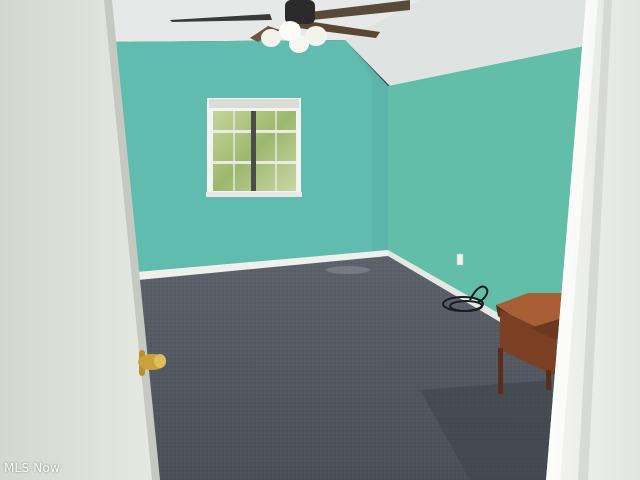 This screenshot has height=480, width=640. What do you see at coordinates (460, 259) in the screenshot?
I see `wall-outlet` at bounding box center [460, 259].